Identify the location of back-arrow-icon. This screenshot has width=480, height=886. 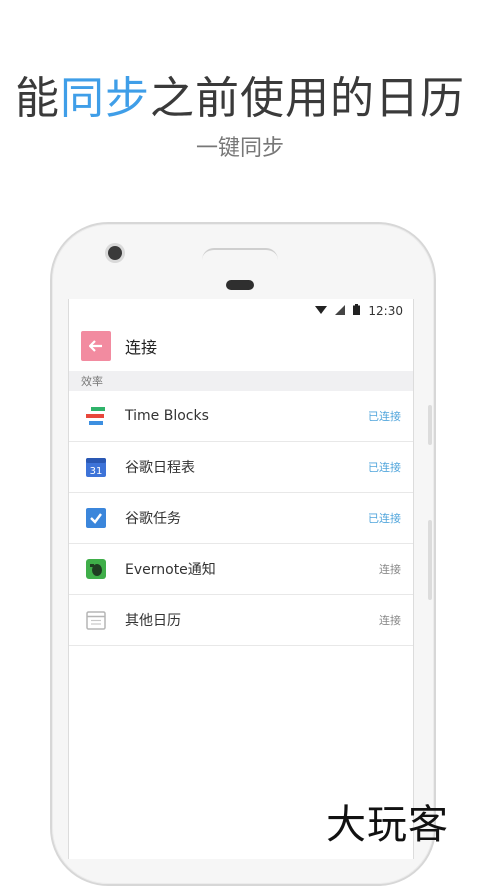
(95, 346).